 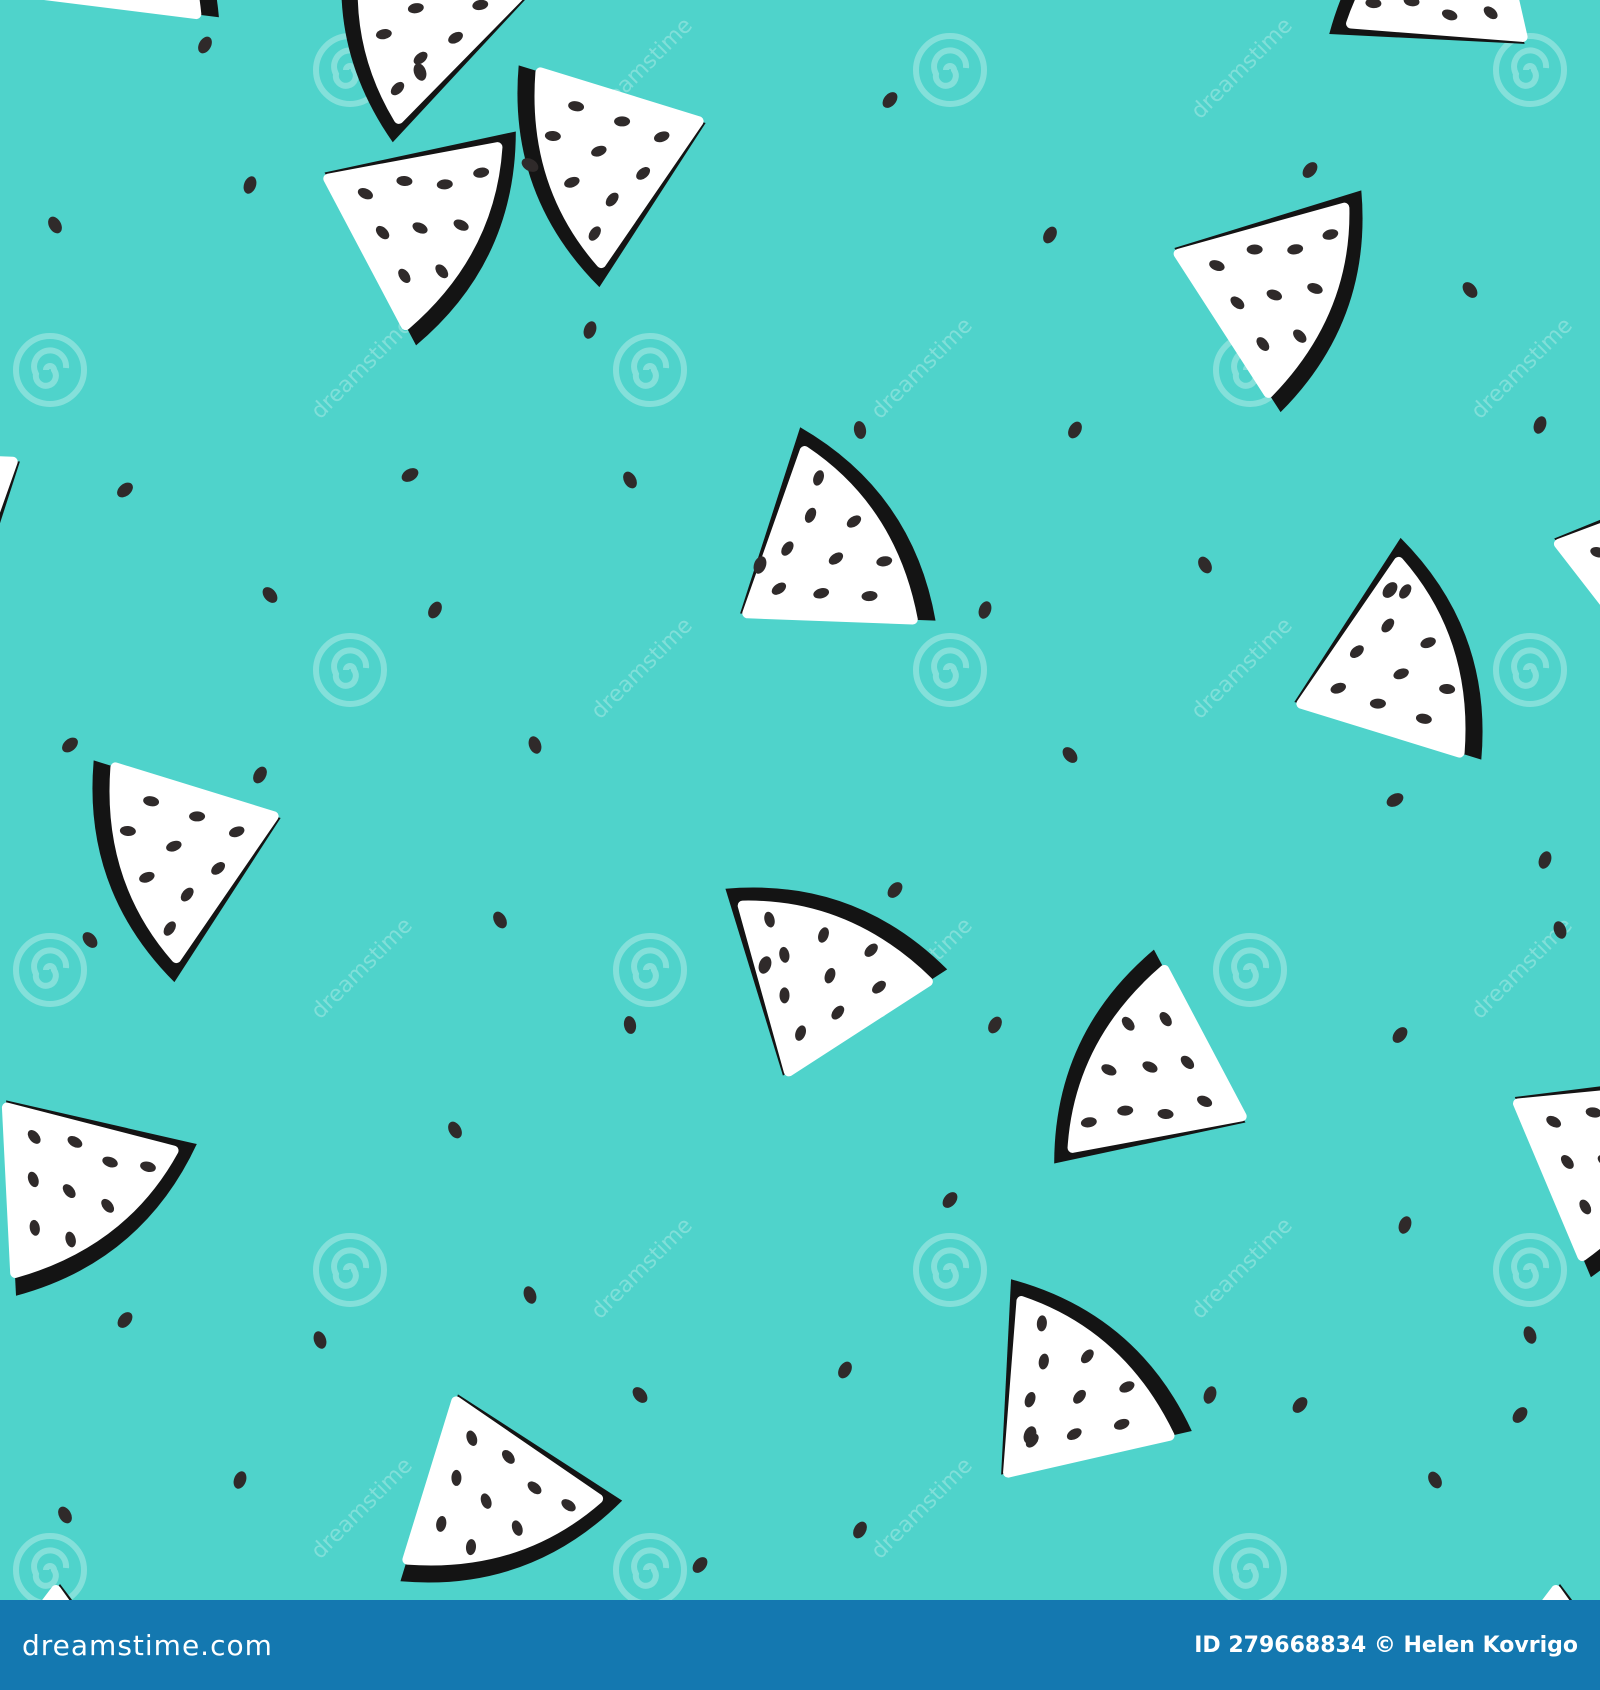 I want to click on image-credit: ID 279668834 © Helen Kovrigo, so click(x=1386, y=1645).